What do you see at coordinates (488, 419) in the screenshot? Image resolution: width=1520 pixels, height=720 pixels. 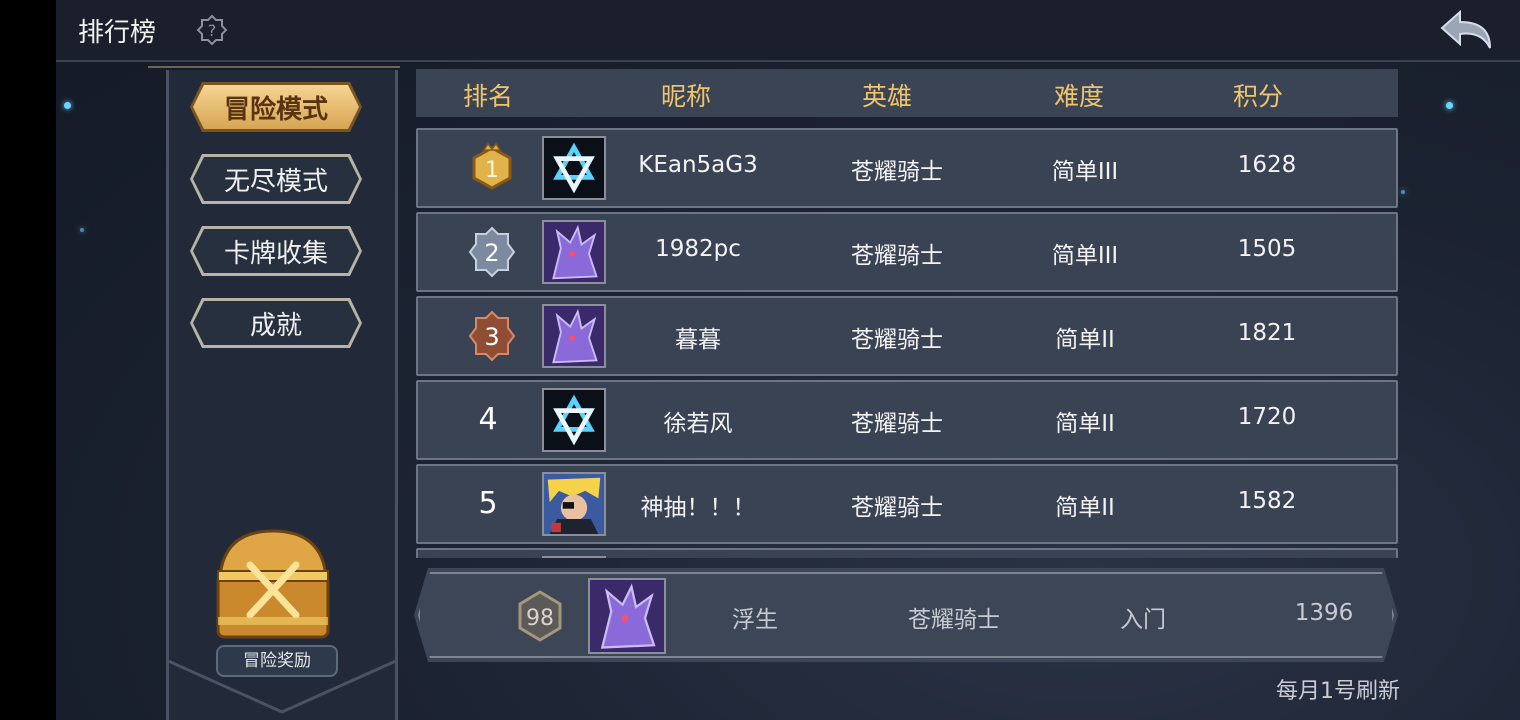 I see `rank-number: 4` at bounding box center [488, 419].